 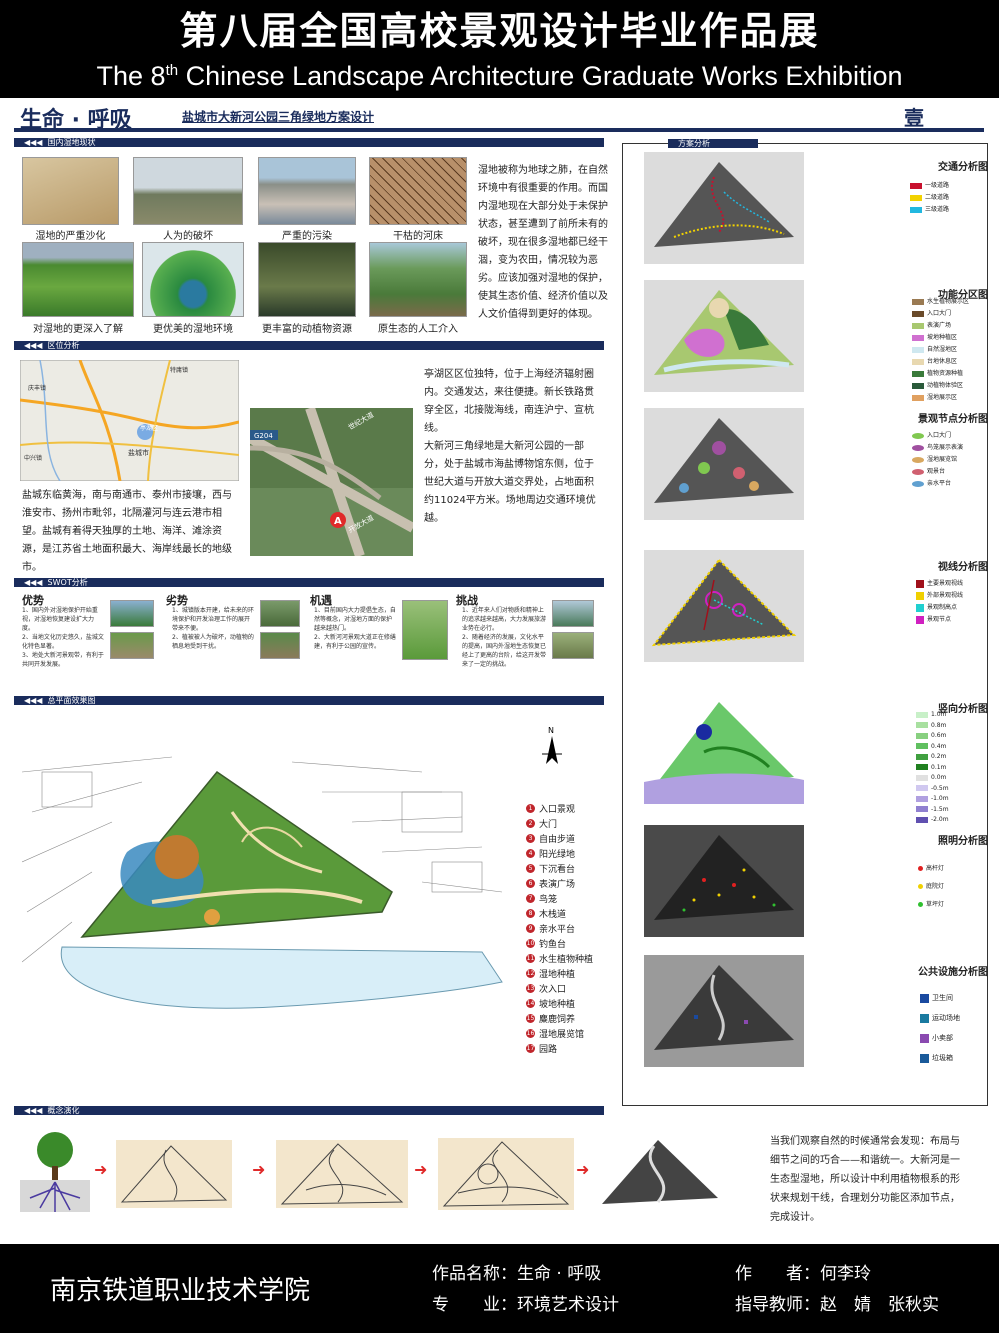 I want to click on photo-wetland-environment, so click(x=193, y=279).